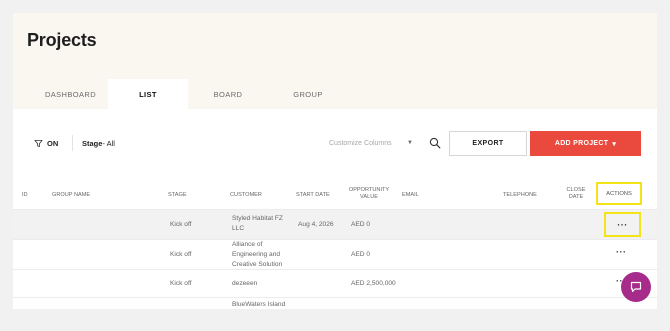 The height and width of the screenshot is (331, 670). I want to click on row-start-date: Aug 4, 2026, so click(316, 224).